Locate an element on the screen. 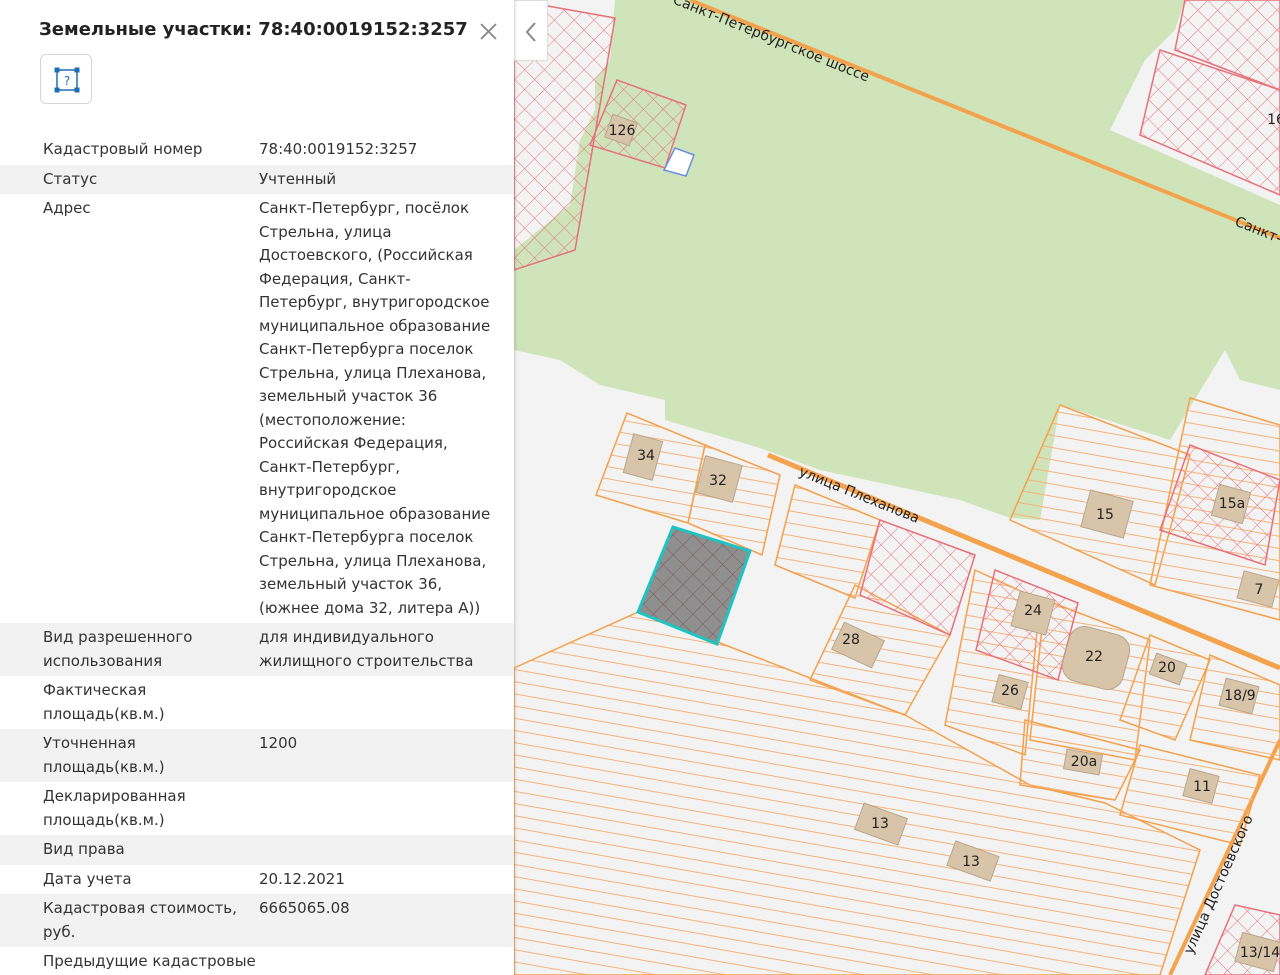 The height and width of the screenshot is (975, 1280). close-button is located at coordinates (489, 31).